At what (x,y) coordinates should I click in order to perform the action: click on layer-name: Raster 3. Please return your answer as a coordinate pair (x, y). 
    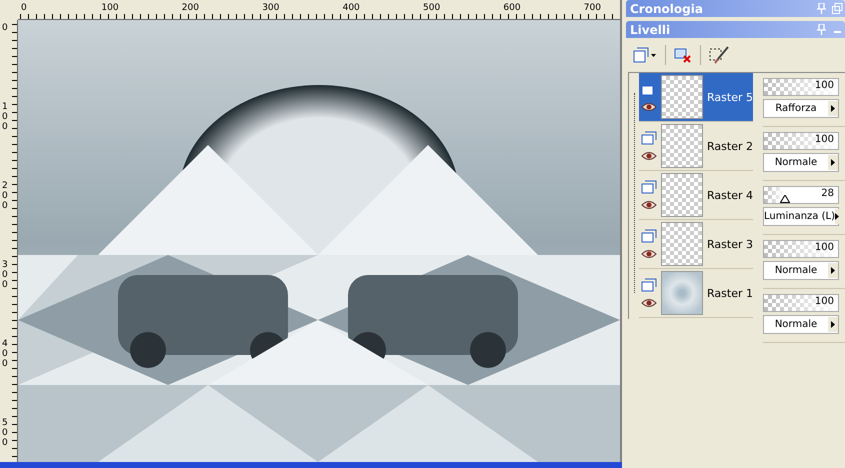
    Looking at the image, I should click on (730, 244).